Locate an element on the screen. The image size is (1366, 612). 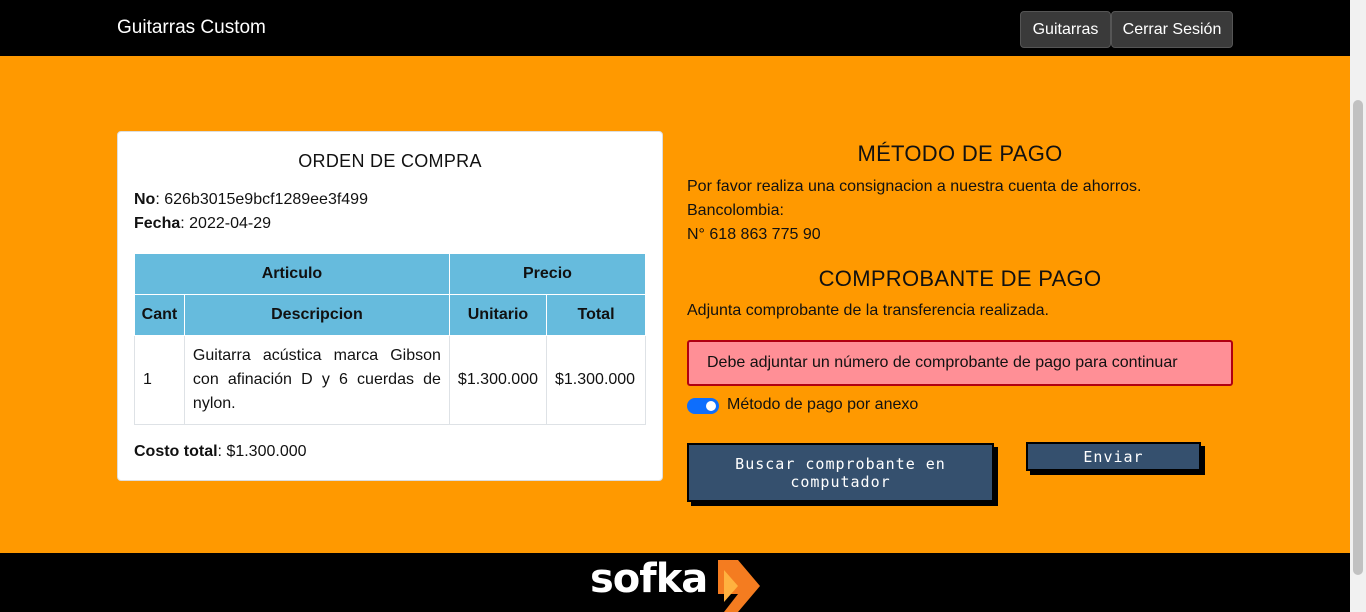
col-total: Total is located at coordinates (596, 315).